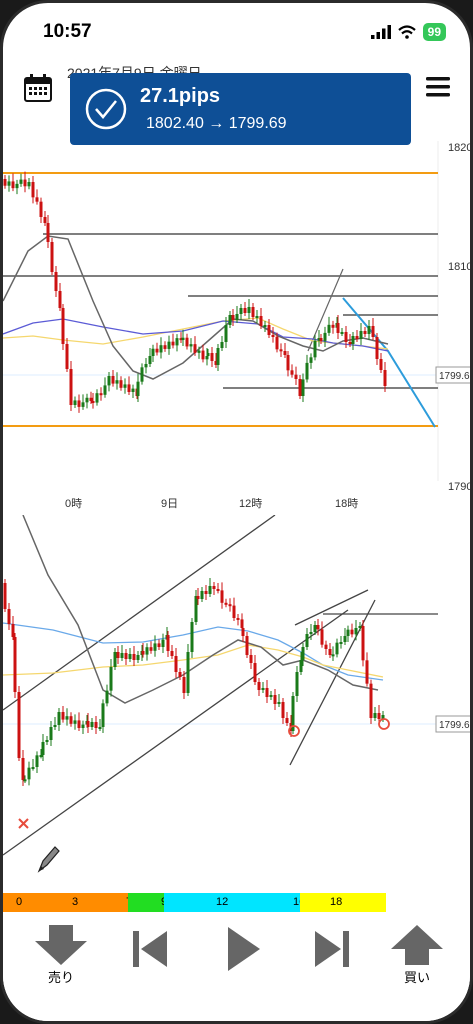 The width and height of the screenshot is (473, 1024). I want to click on session-europe: 12 16, so click(234, 902).